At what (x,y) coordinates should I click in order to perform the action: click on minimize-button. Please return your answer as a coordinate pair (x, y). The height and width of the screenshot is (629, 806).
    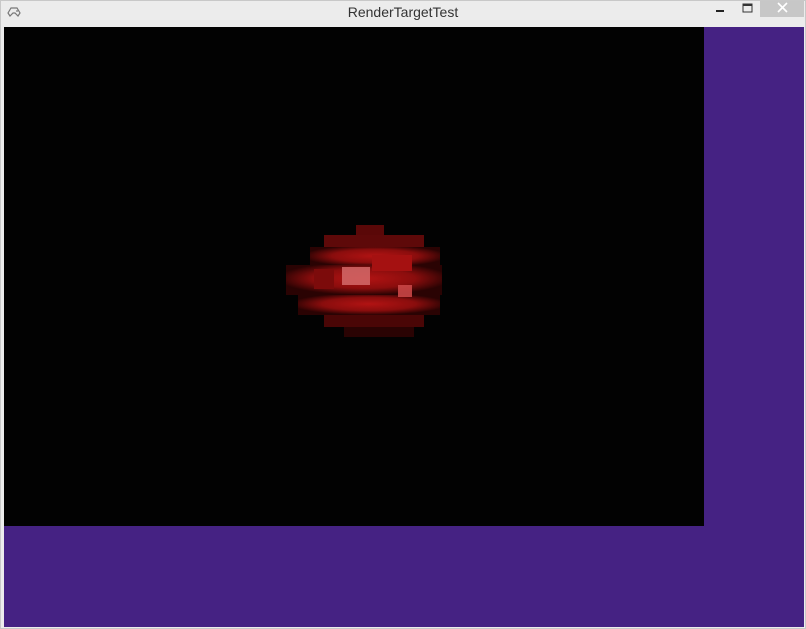
    Looking at the image, I should click on (720, 9).